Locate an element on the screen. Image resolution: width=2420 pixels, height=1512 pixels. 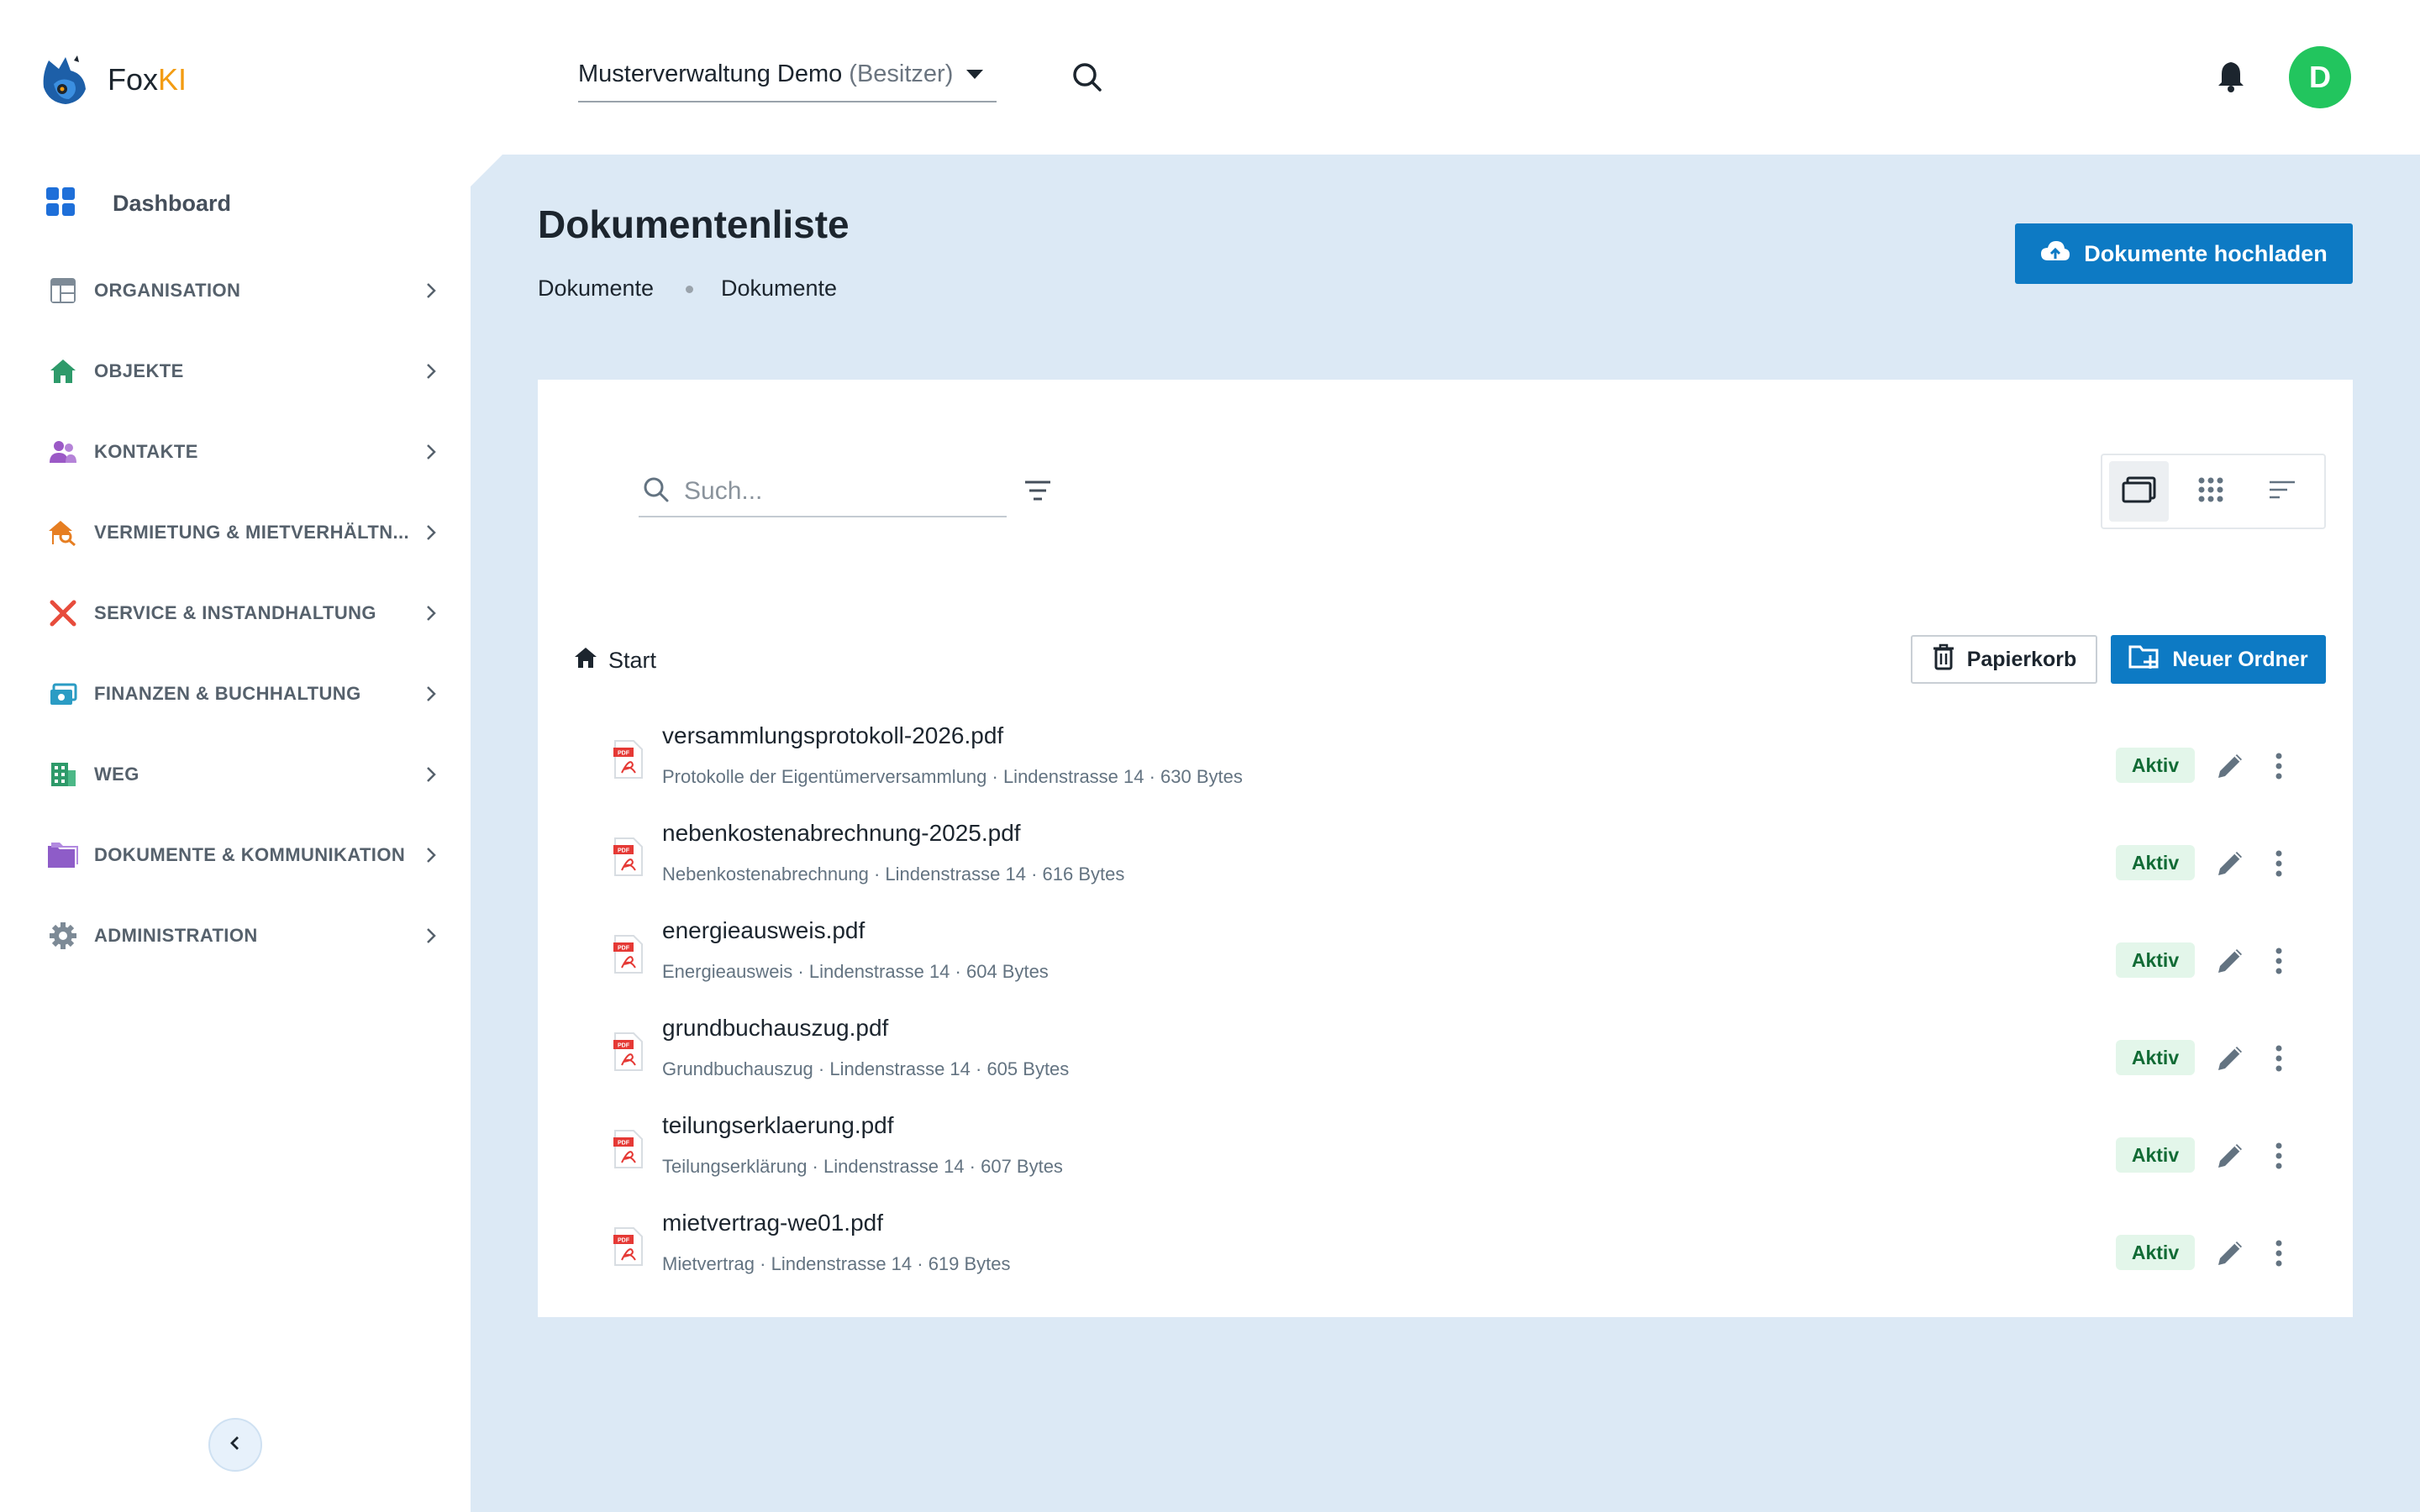
sidebar-item-dashboard: Dashboard is located at coordinates (242, 203).